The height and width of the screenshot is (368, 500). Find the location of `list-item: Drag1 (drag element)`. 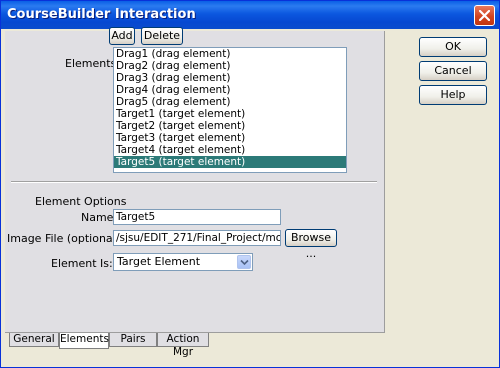

list-item: Drag1 (drag element) is located at coordinates (230, 54).